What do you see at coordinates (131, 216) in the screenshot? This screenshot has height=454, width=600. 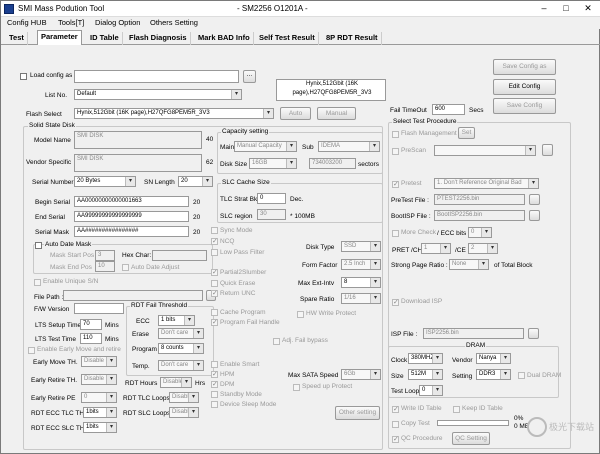 I see `end-serial-input: AA99999999999999999` at bounding box center [131, 216].